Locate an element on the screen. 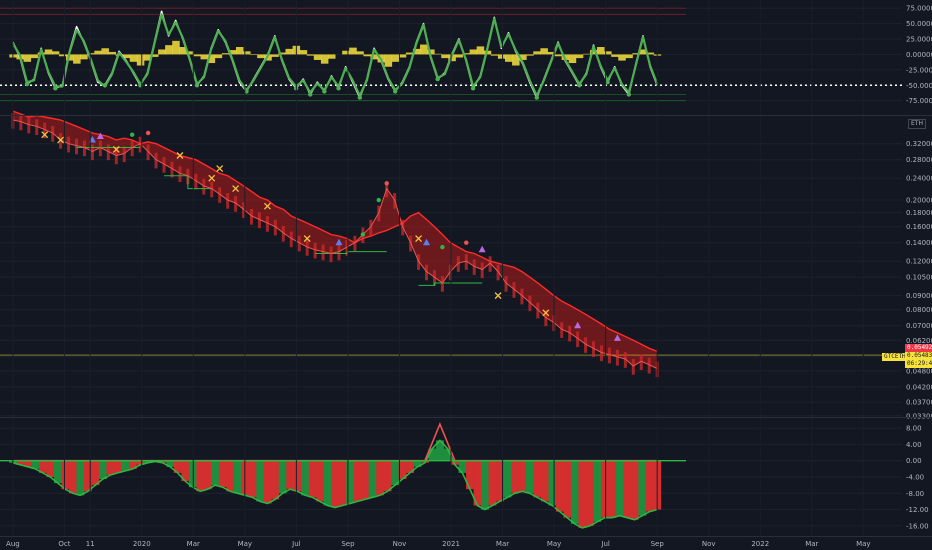  price-y-tick-label: 0.04200 is located at coordinates (919, 387).